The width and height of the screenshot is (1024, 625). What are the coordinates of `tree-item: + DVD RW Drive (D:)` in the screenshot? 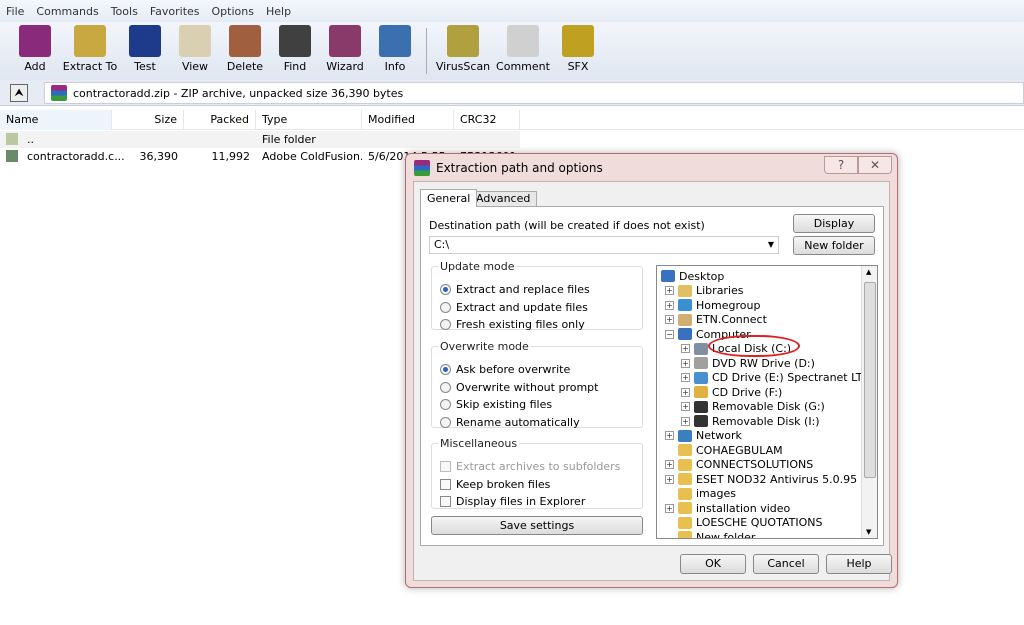 It's located at (748, 363).